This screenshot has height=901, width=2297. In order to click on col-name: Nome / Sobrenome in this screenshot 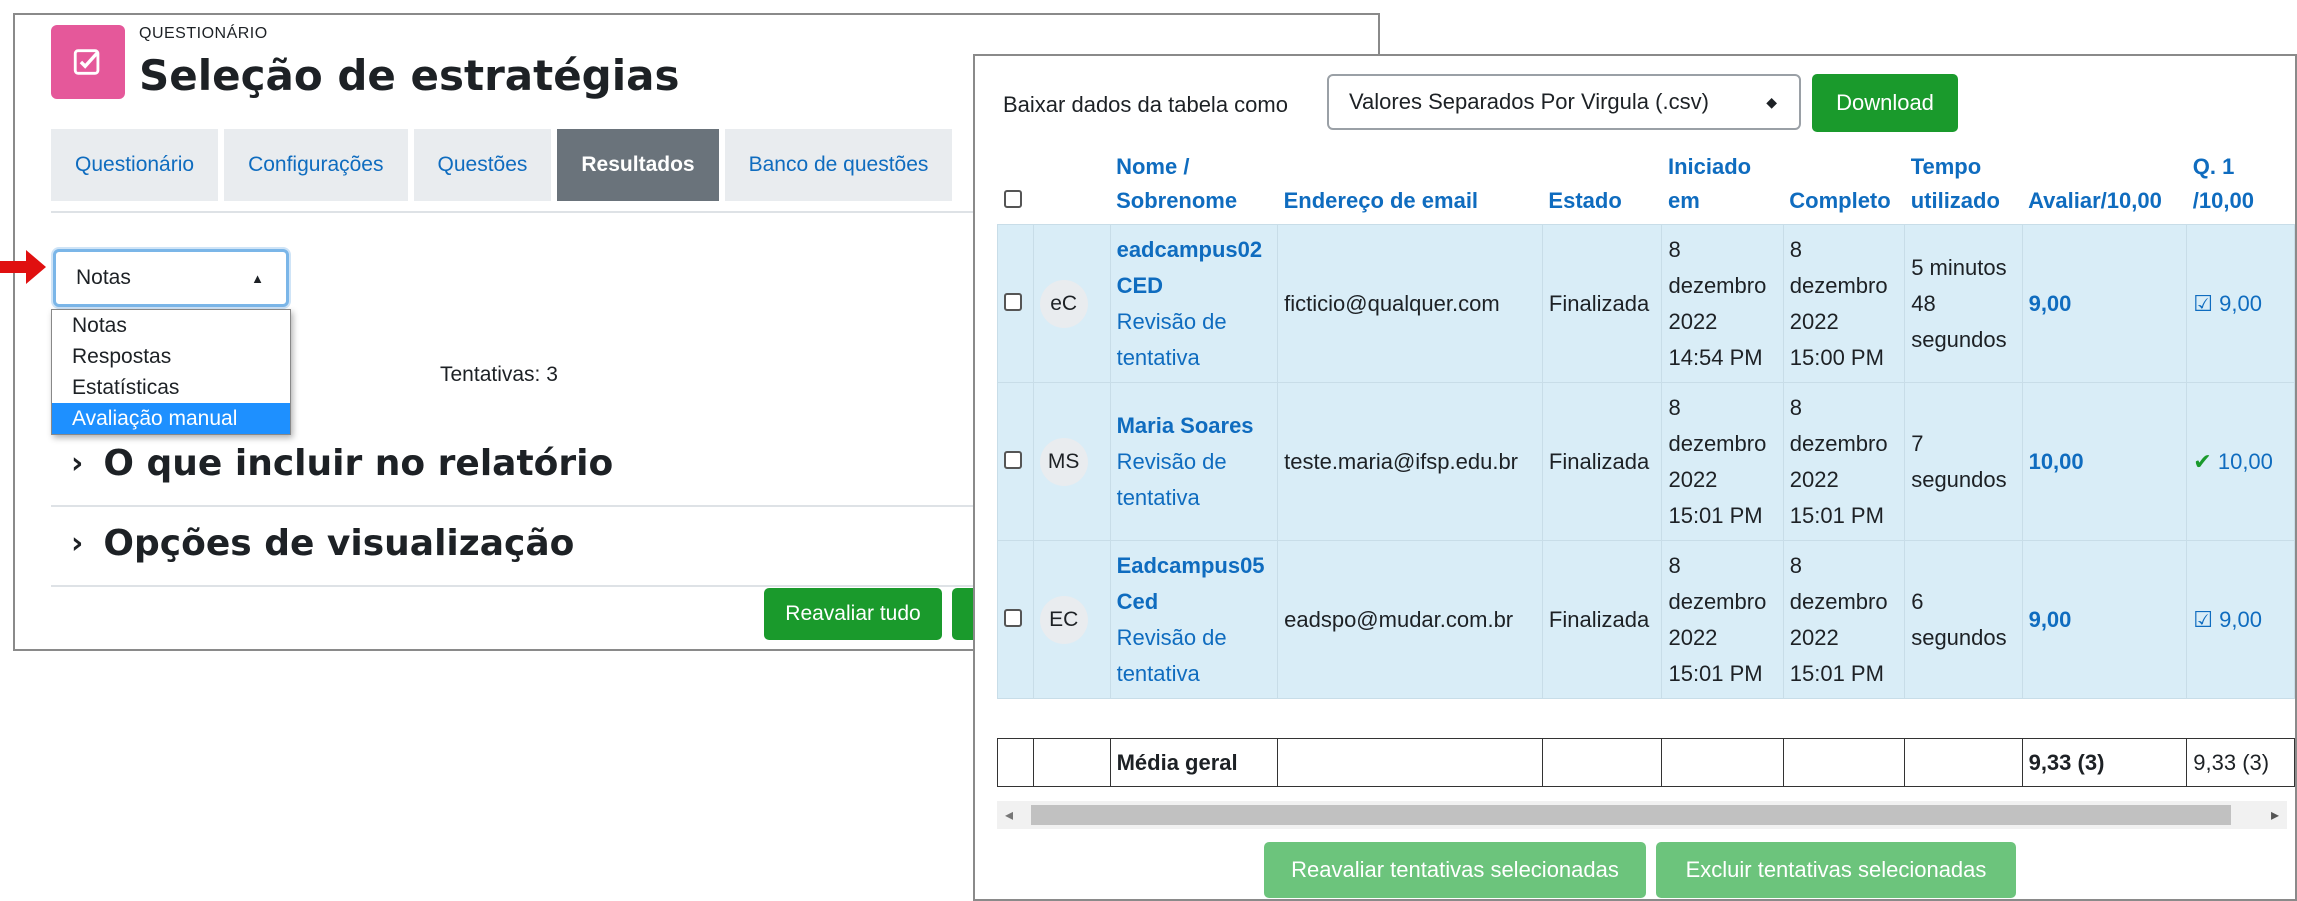, I will do `click(1194, 184)`.